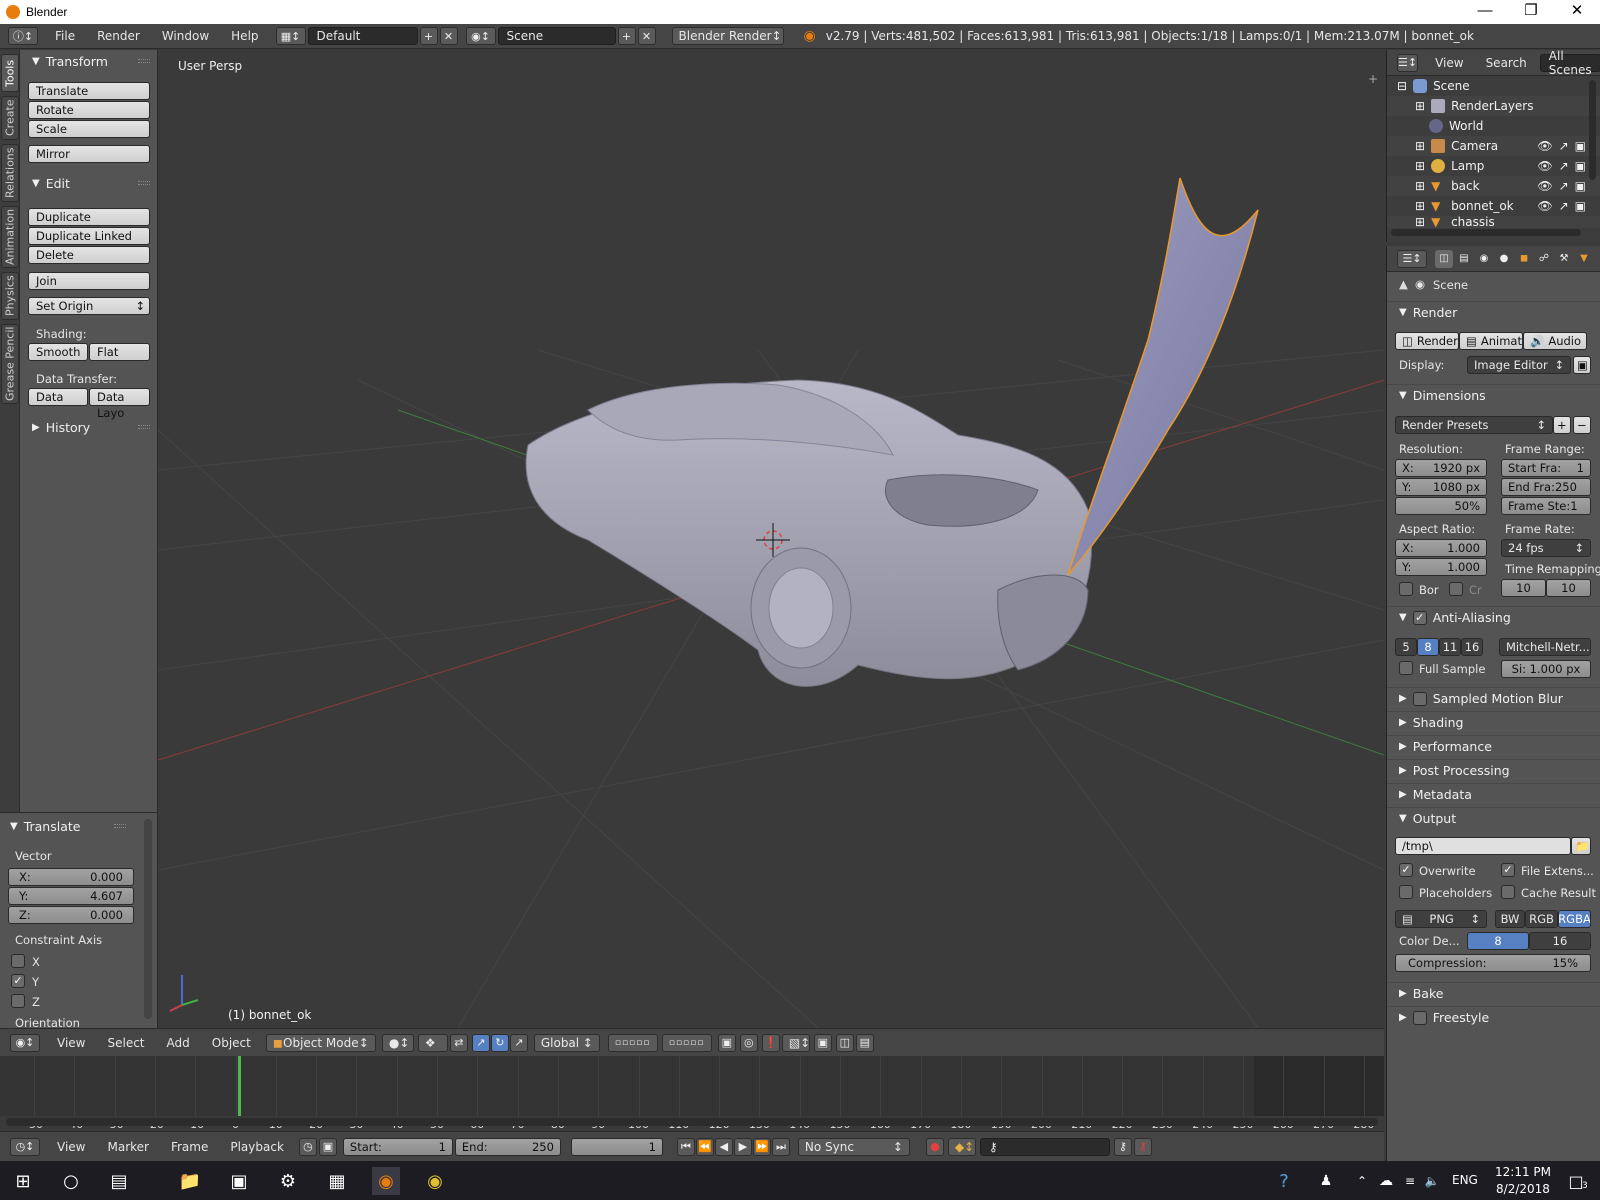 The width and height of the screenshot is (1600, 1200). I want to click on outliner-item-world: World, so click(1493, 126).